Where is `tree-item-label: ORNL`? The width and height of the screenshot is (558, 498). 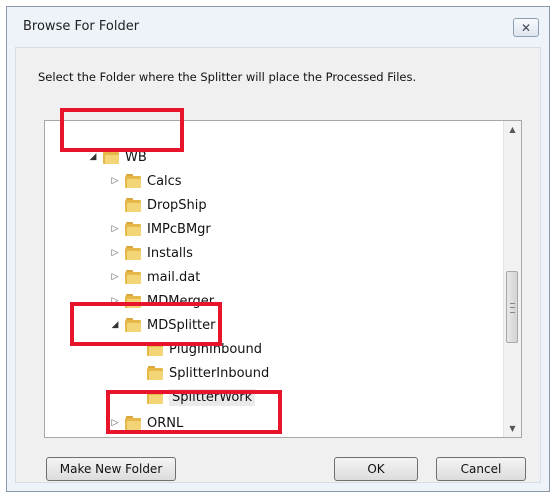
tree-item-label: ORNL is located at coordinates (165, 423).